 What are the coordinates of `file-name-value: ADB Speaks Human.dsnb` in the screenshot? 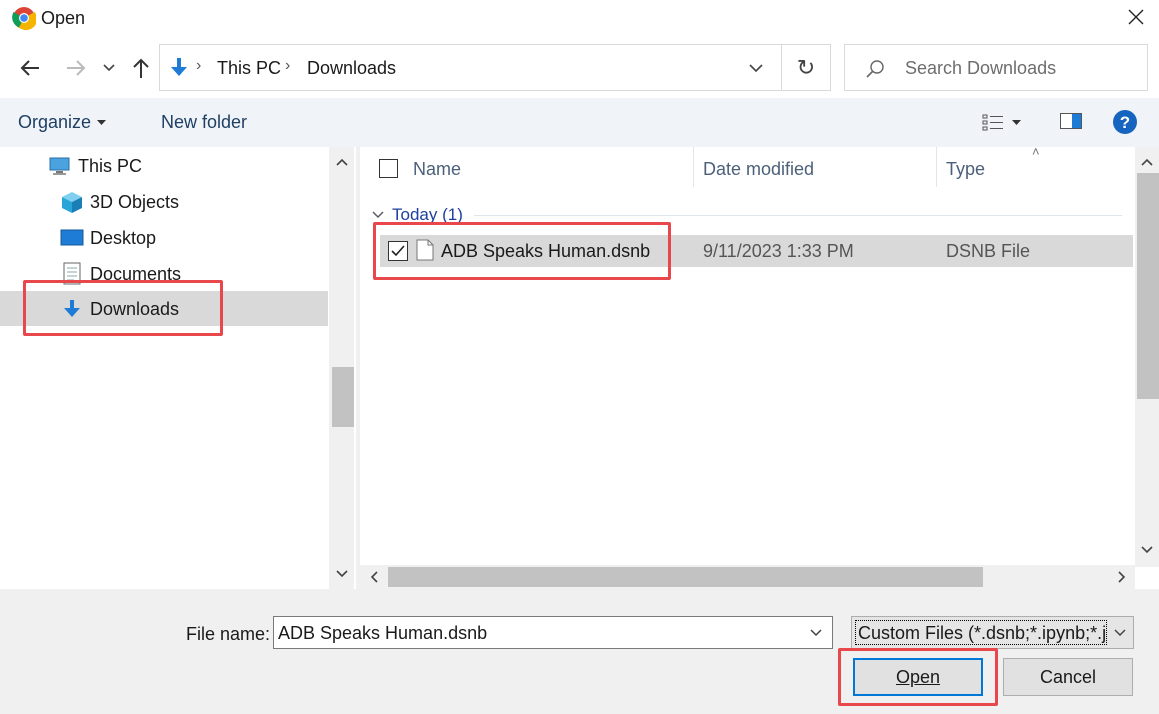 It's located at (382, 633).